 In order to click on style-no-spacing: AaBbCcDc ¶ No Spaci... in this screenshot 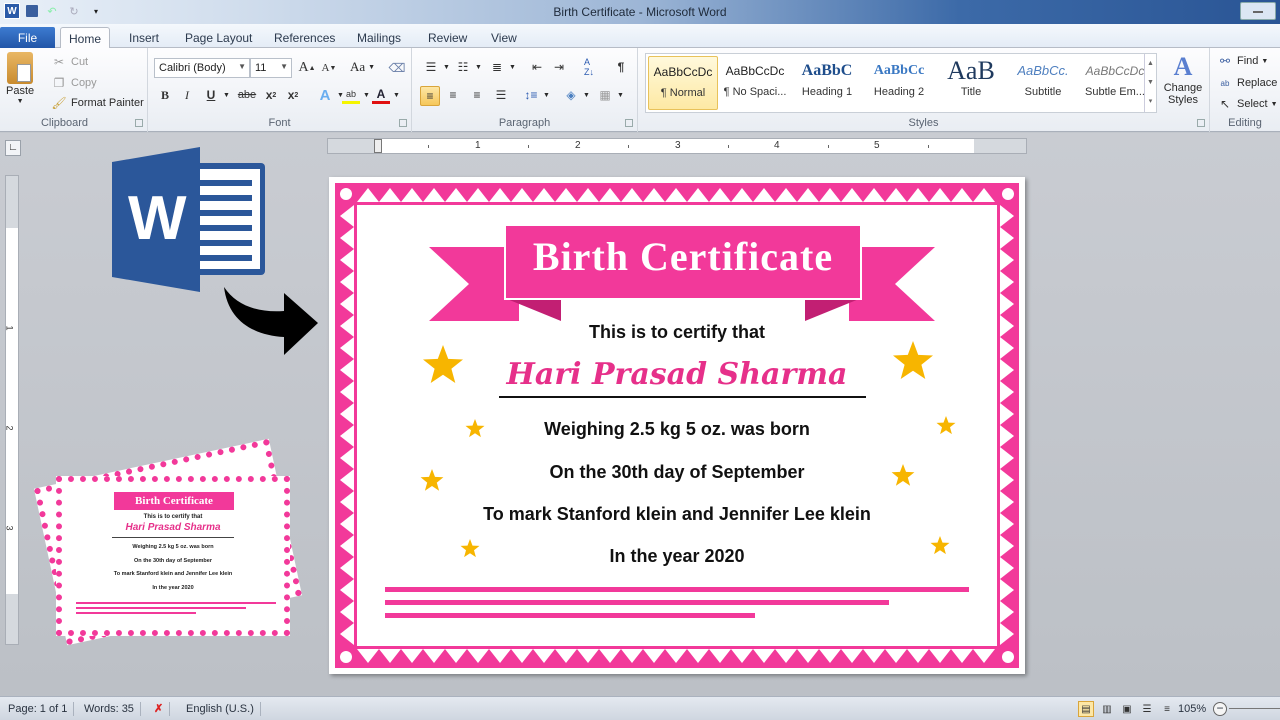, I will do `click(755, 83)`.